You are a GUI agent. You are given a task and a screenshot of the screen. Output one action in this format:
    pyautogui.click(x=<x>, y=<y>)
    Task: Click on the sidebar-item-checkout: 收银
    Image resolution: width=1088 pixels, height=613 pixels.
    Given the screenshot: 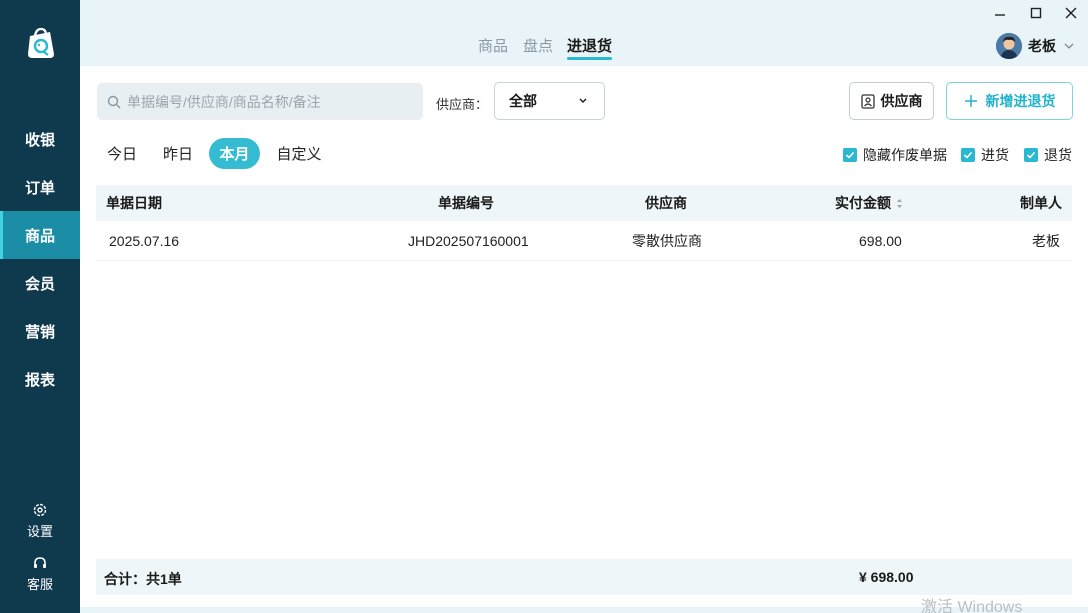 What is the action you would take?
    pyautogui.click(x=40, y=139)
    